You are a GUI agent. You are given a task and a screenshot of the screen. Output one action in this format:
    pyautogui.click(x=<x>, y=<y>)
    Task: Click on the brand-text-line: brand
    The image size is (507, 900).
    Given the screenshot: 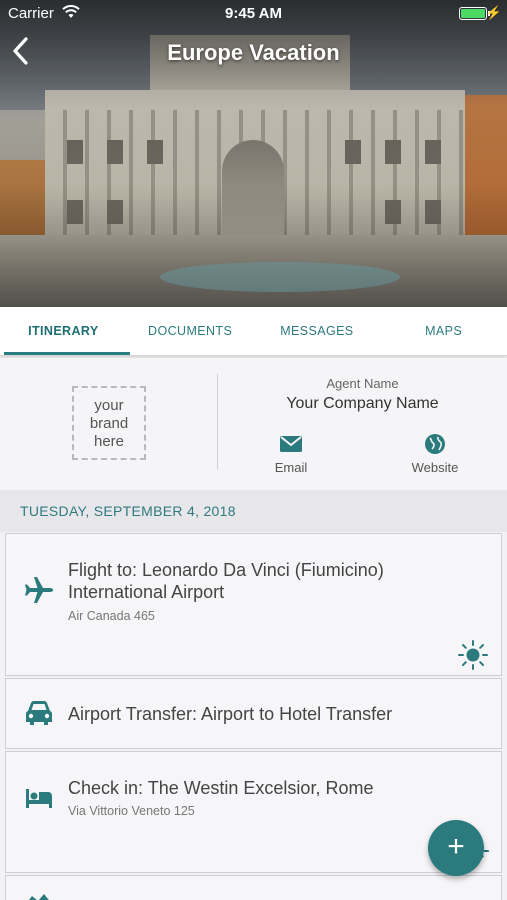 What is the action you would take?
    pyautogui.click(x=109, y=423)
    